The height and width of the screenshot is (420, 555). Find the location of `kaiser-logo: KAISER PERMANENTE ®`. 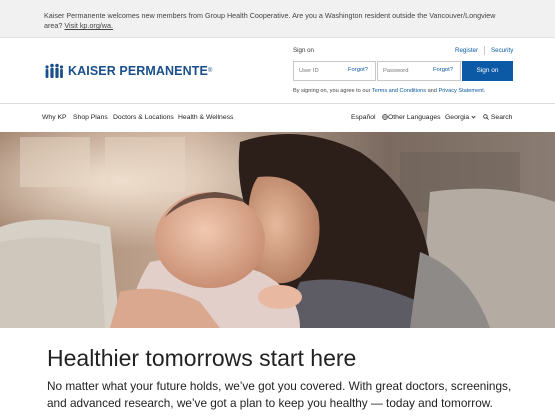

kaiser-logo: KAISER PERMANENTE ® is located at coordinates (128, 71).